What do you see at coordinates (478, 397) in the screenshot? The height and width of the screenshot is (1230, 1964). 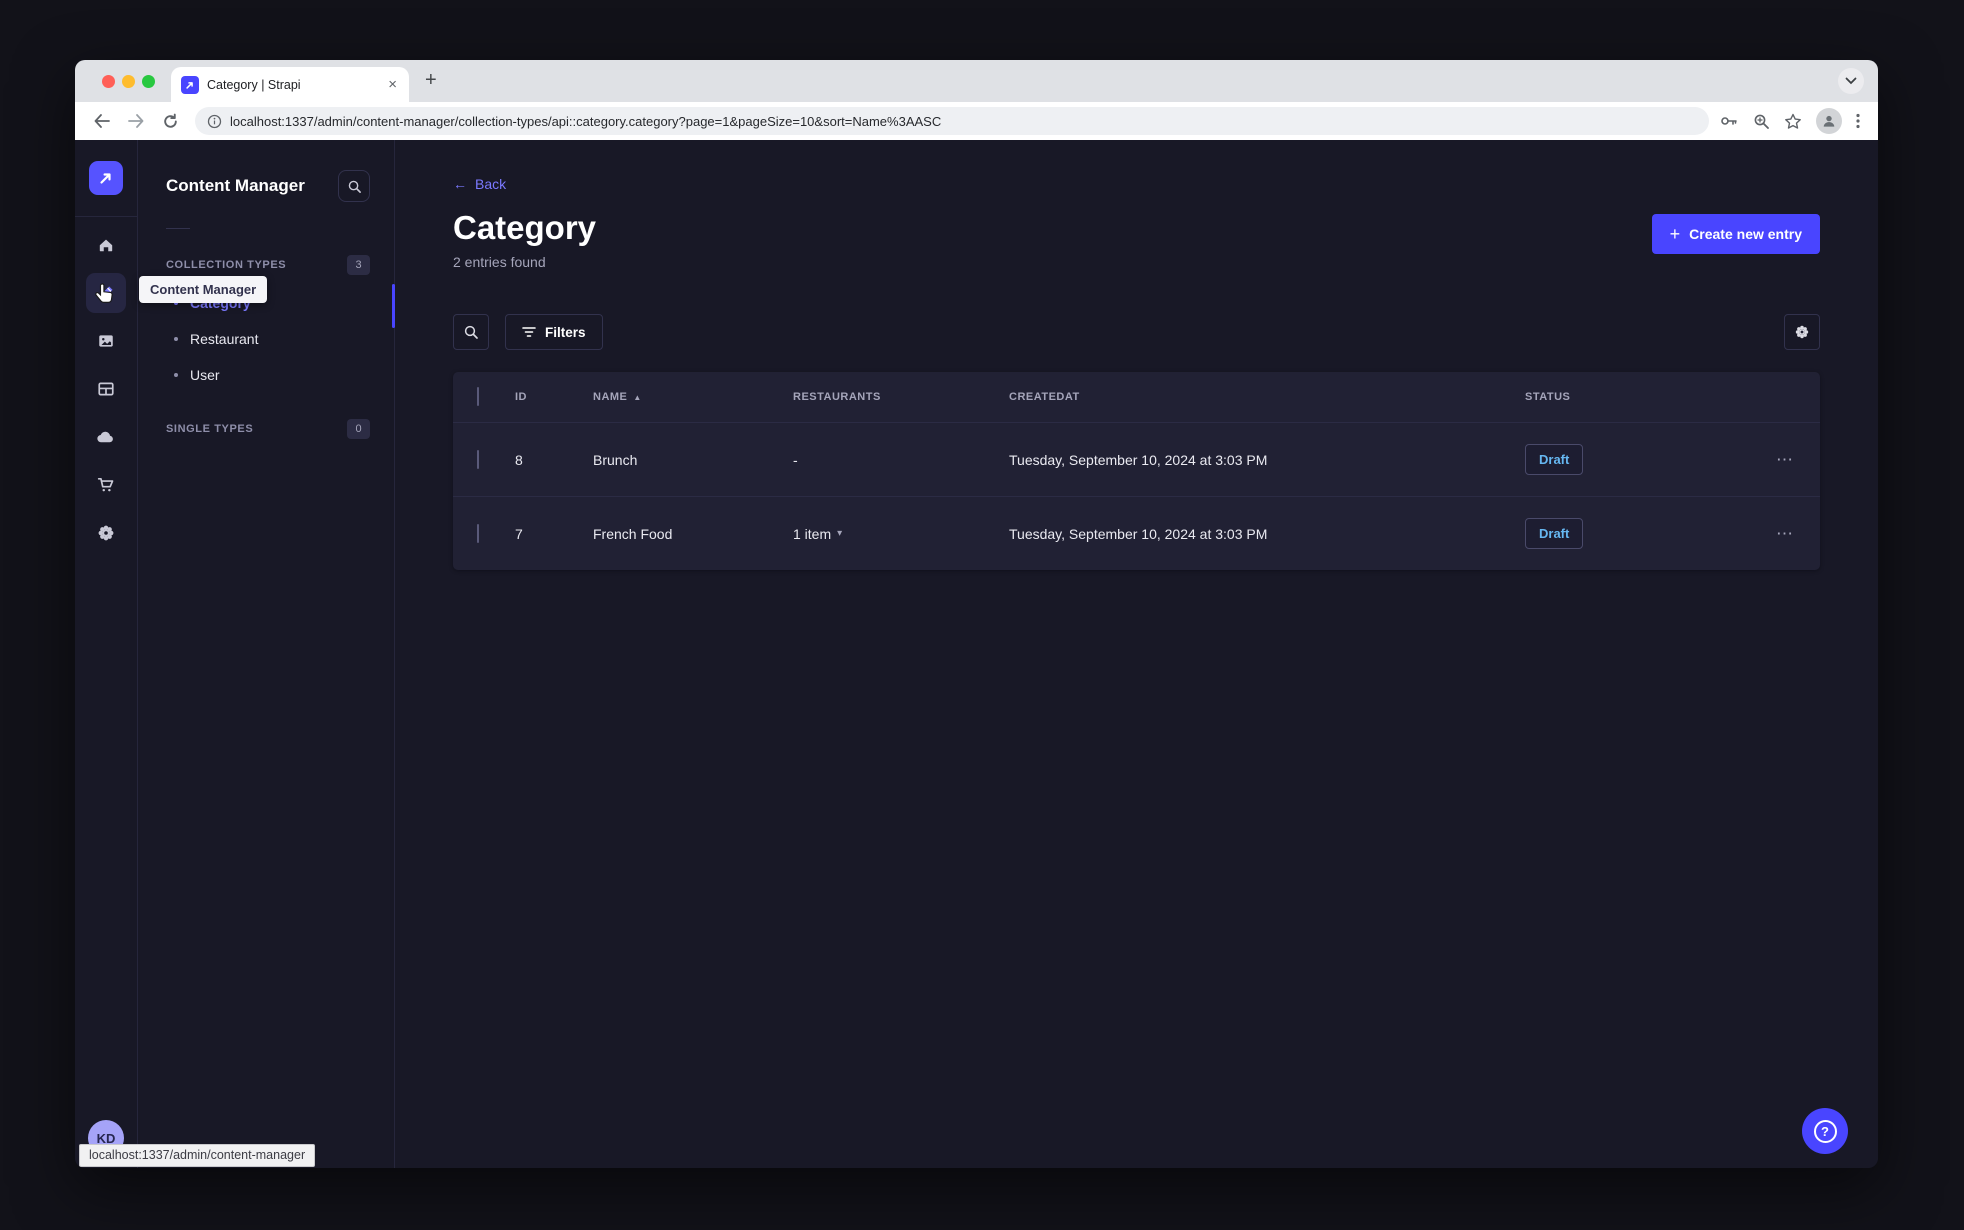 I see `select-all-checkbox` at bounding box center [478, 397].